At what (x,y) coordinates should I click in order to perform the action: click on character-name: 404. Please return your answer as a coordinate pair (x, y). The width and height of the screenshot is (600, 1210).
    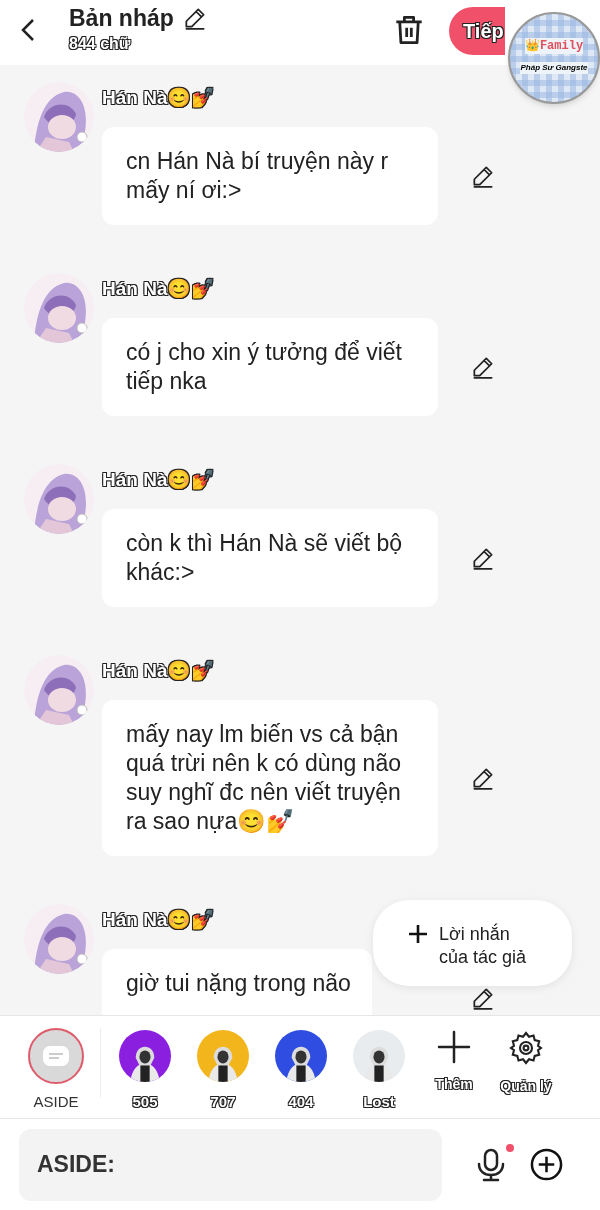
    Looking at the image, I should click on (301, 1102).